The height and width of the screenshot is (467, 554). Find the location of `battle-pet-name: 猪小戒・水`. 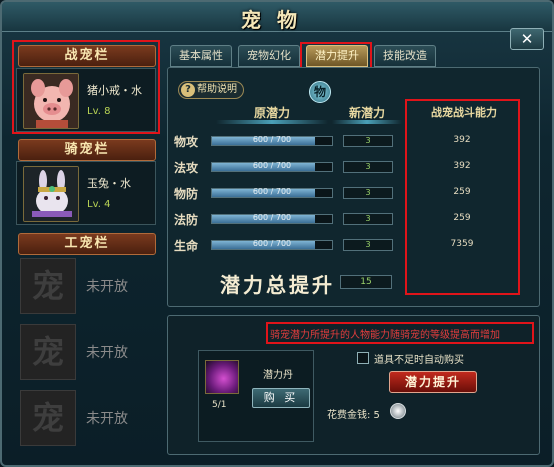

battle-pet-name: 猪小戒・水 is located at coordinates (114, 90).